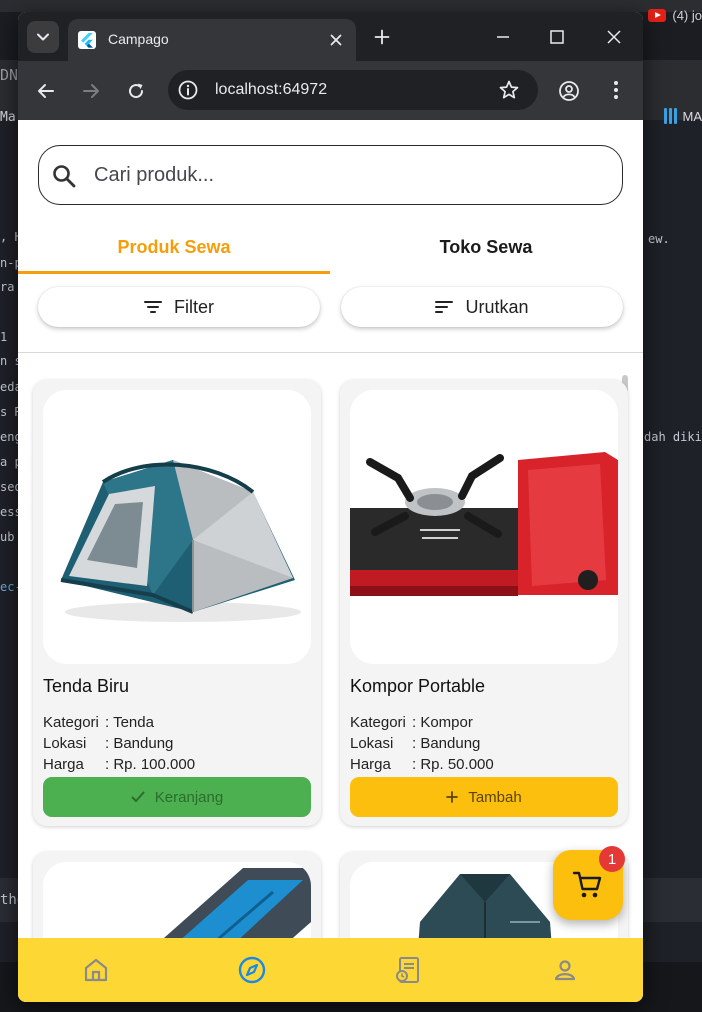 This screenshot has height=1012, width=702. What do you see at coordinates (4, 337) in the screenshot?
I see `background-code-line: 1` at bounding box center [4, 337].